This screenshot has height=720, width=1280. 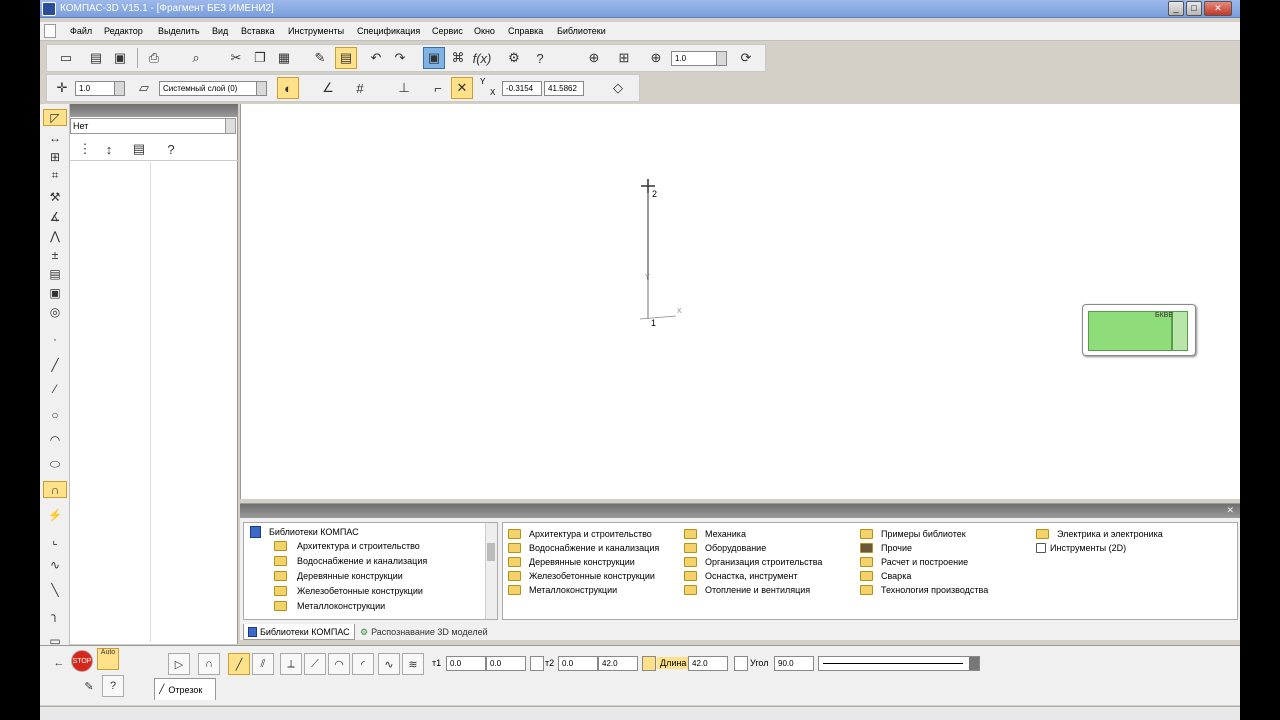 I want to click on save-icon: ▣, so click(x=120, y=58).